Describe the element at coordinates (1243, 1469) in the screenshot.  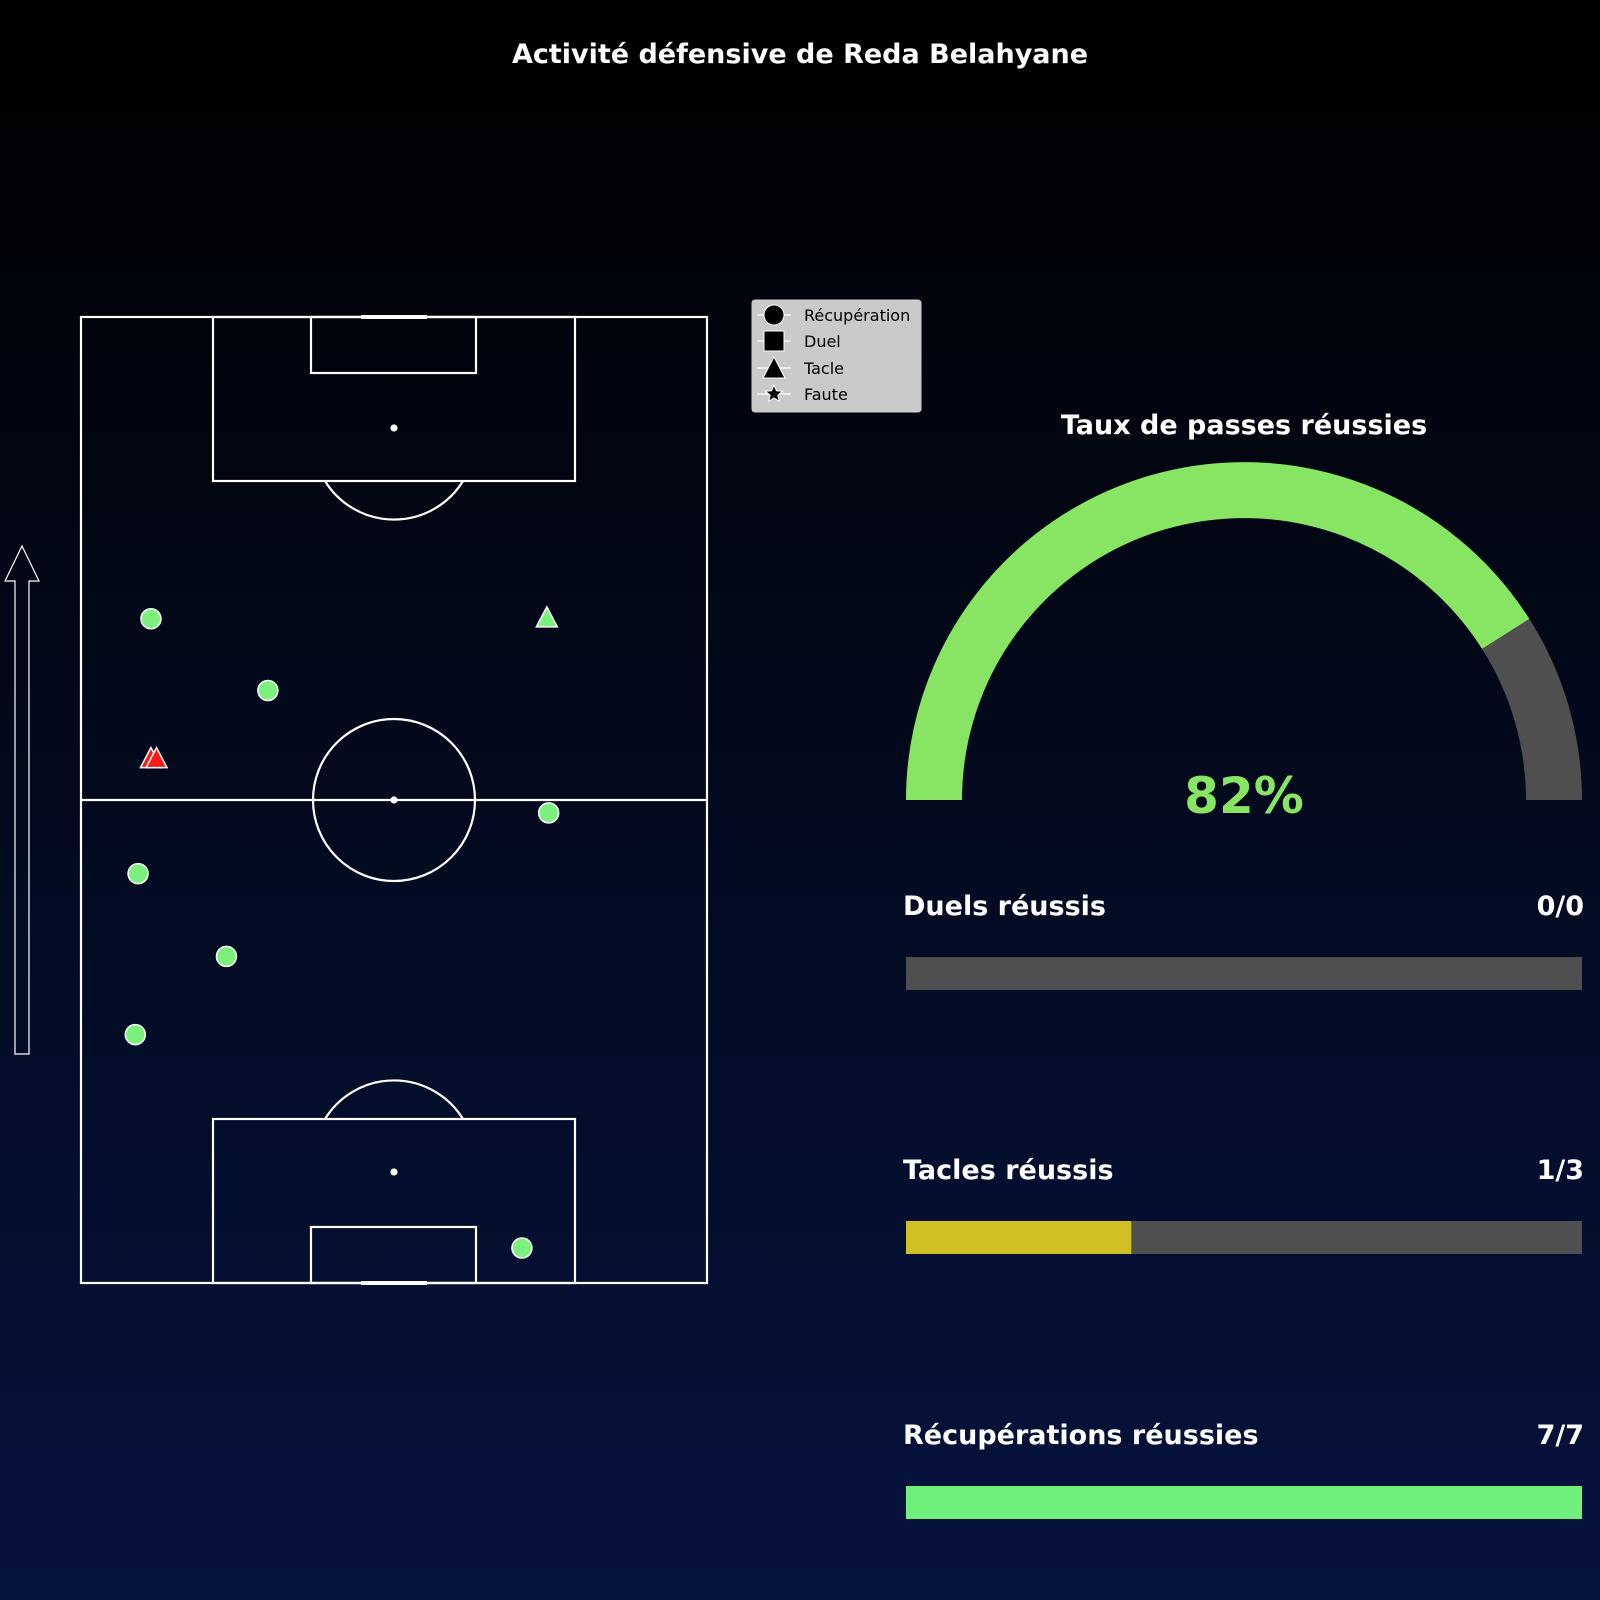
I see `stat-recoveries: Récupérations réussies 7/7` at that location.